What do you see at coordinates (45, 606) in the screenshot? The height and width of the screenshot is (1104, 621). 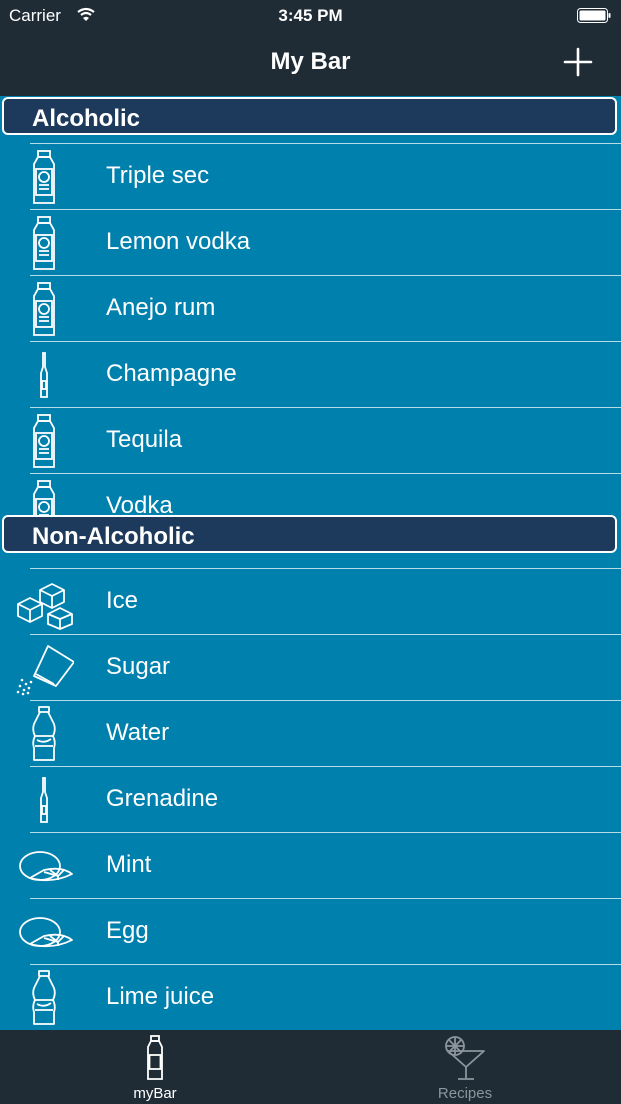 I see `ice-cubes-icon` at bounding box center [45, 606].